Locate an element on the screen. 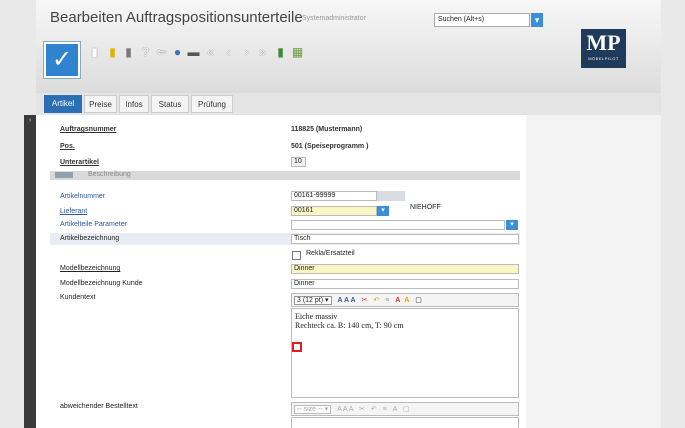  lieferant-dropdown-icon: ▾ is located at coordinates (383, 211).